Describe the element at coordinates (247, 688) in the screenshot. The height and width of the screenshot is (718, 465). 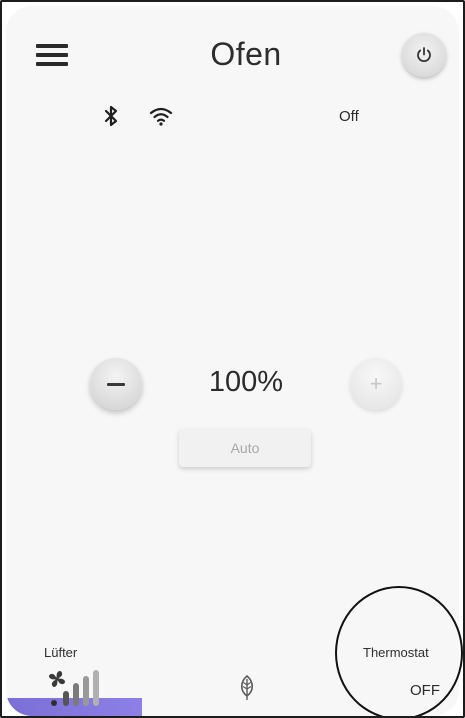
I see `leaf-icon` at that location.